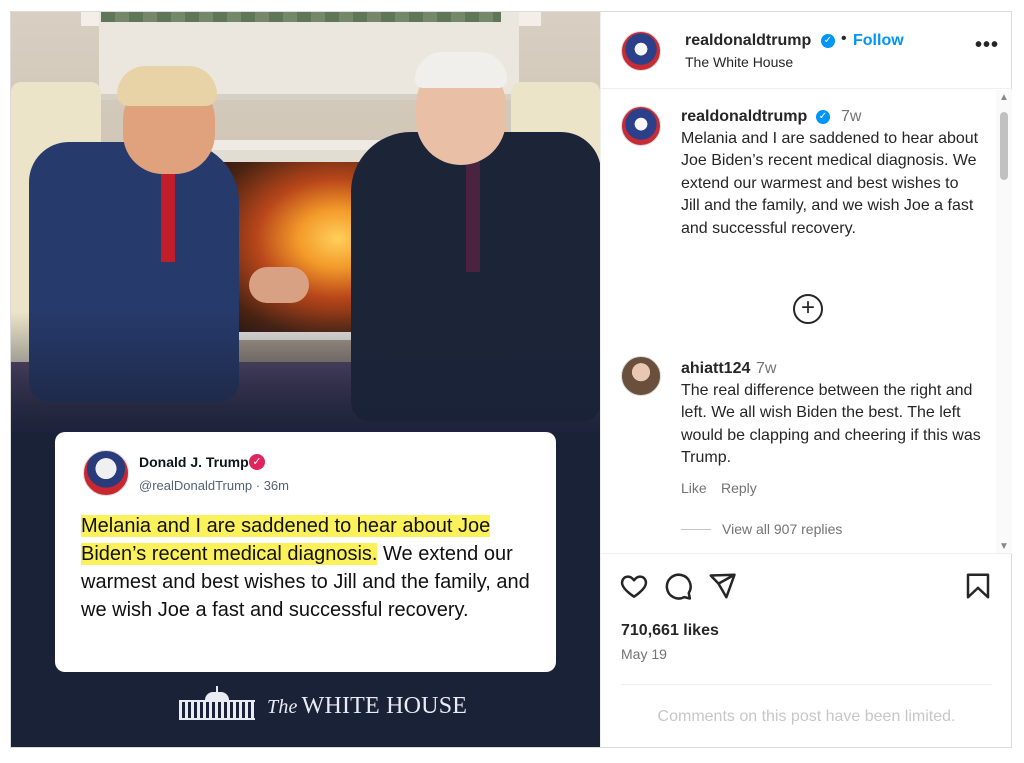 This screenshot has width=1024, height=763. What do you see at coordinates (978, 586) in the screenshot?
I see `bookmark-icon` at bounding box center [978, 586].